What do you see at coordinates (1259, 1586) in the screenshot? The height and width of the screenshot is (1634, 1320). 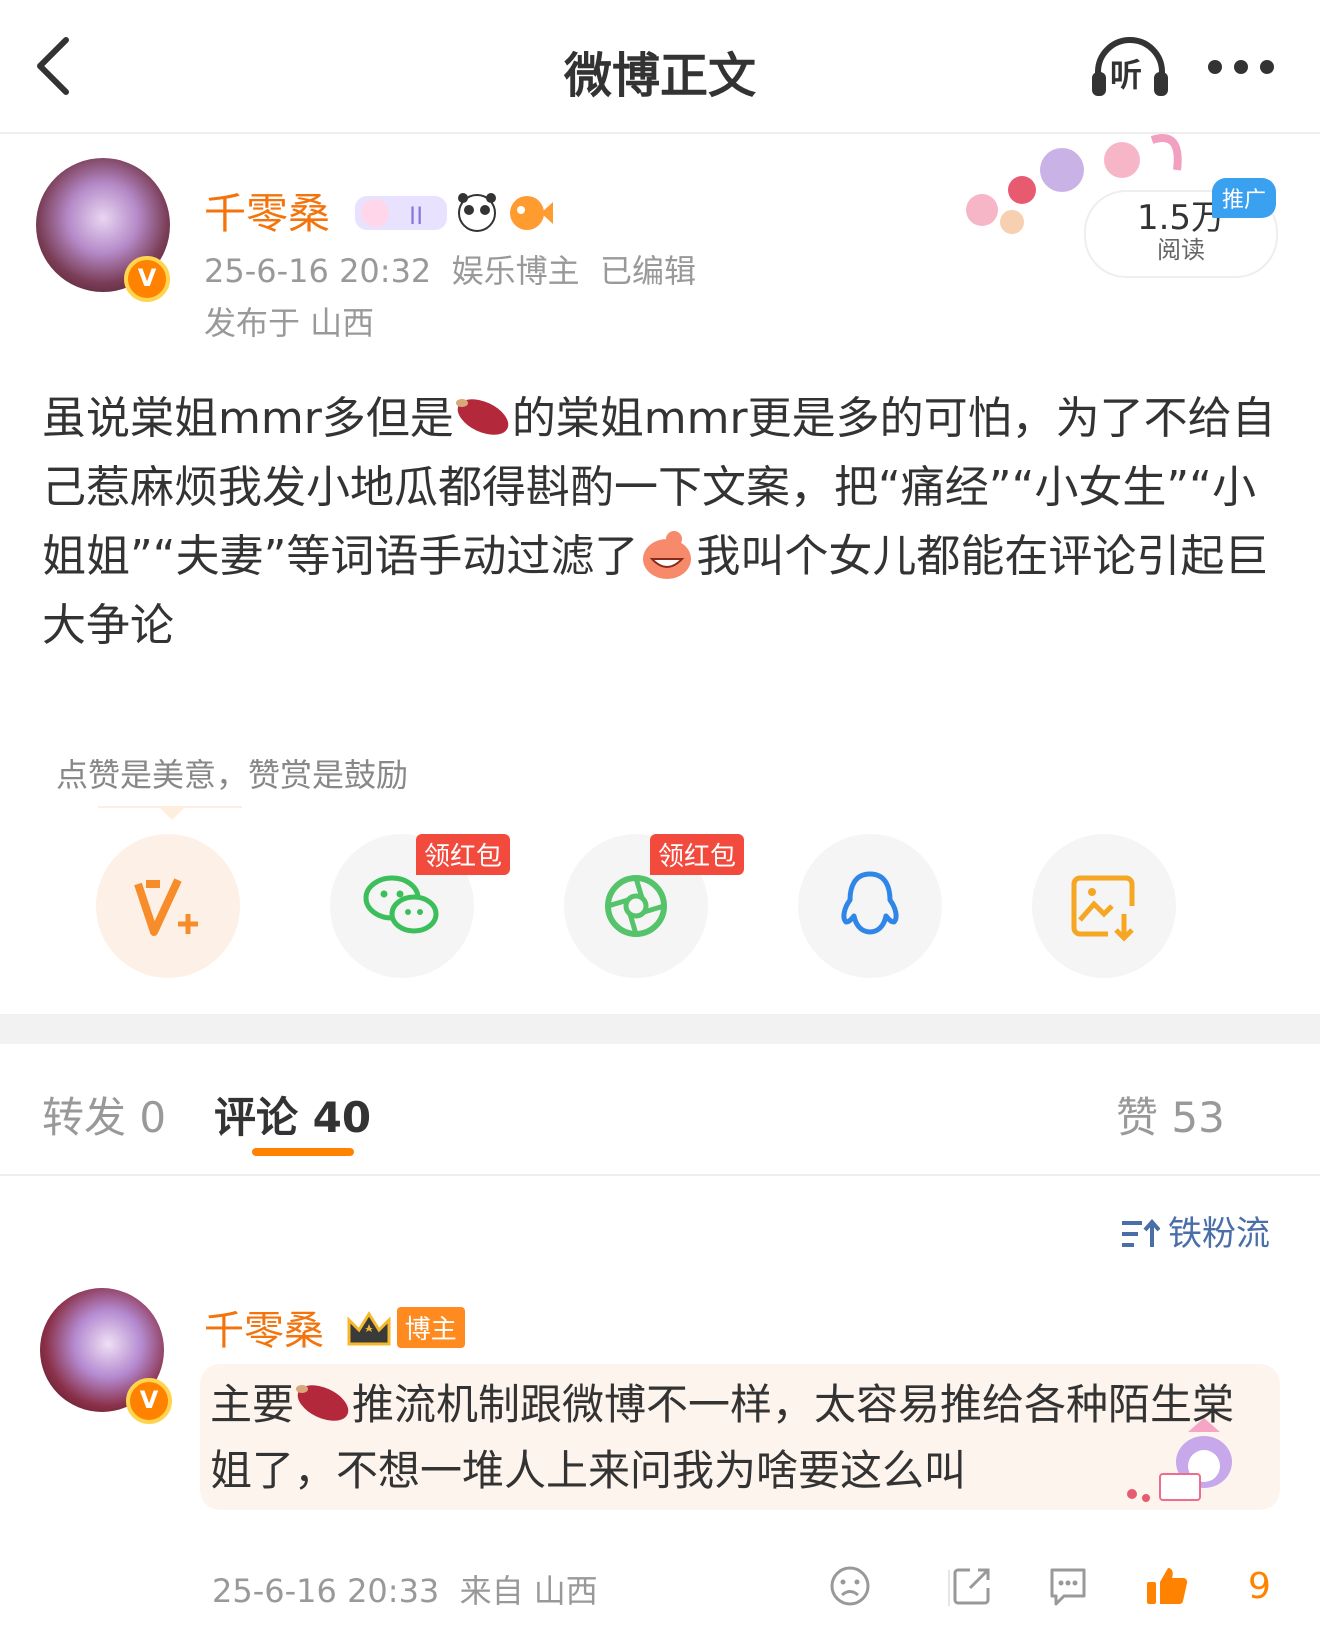 I see `comment-like-count: 9` at bounding box center [1259, 1586].